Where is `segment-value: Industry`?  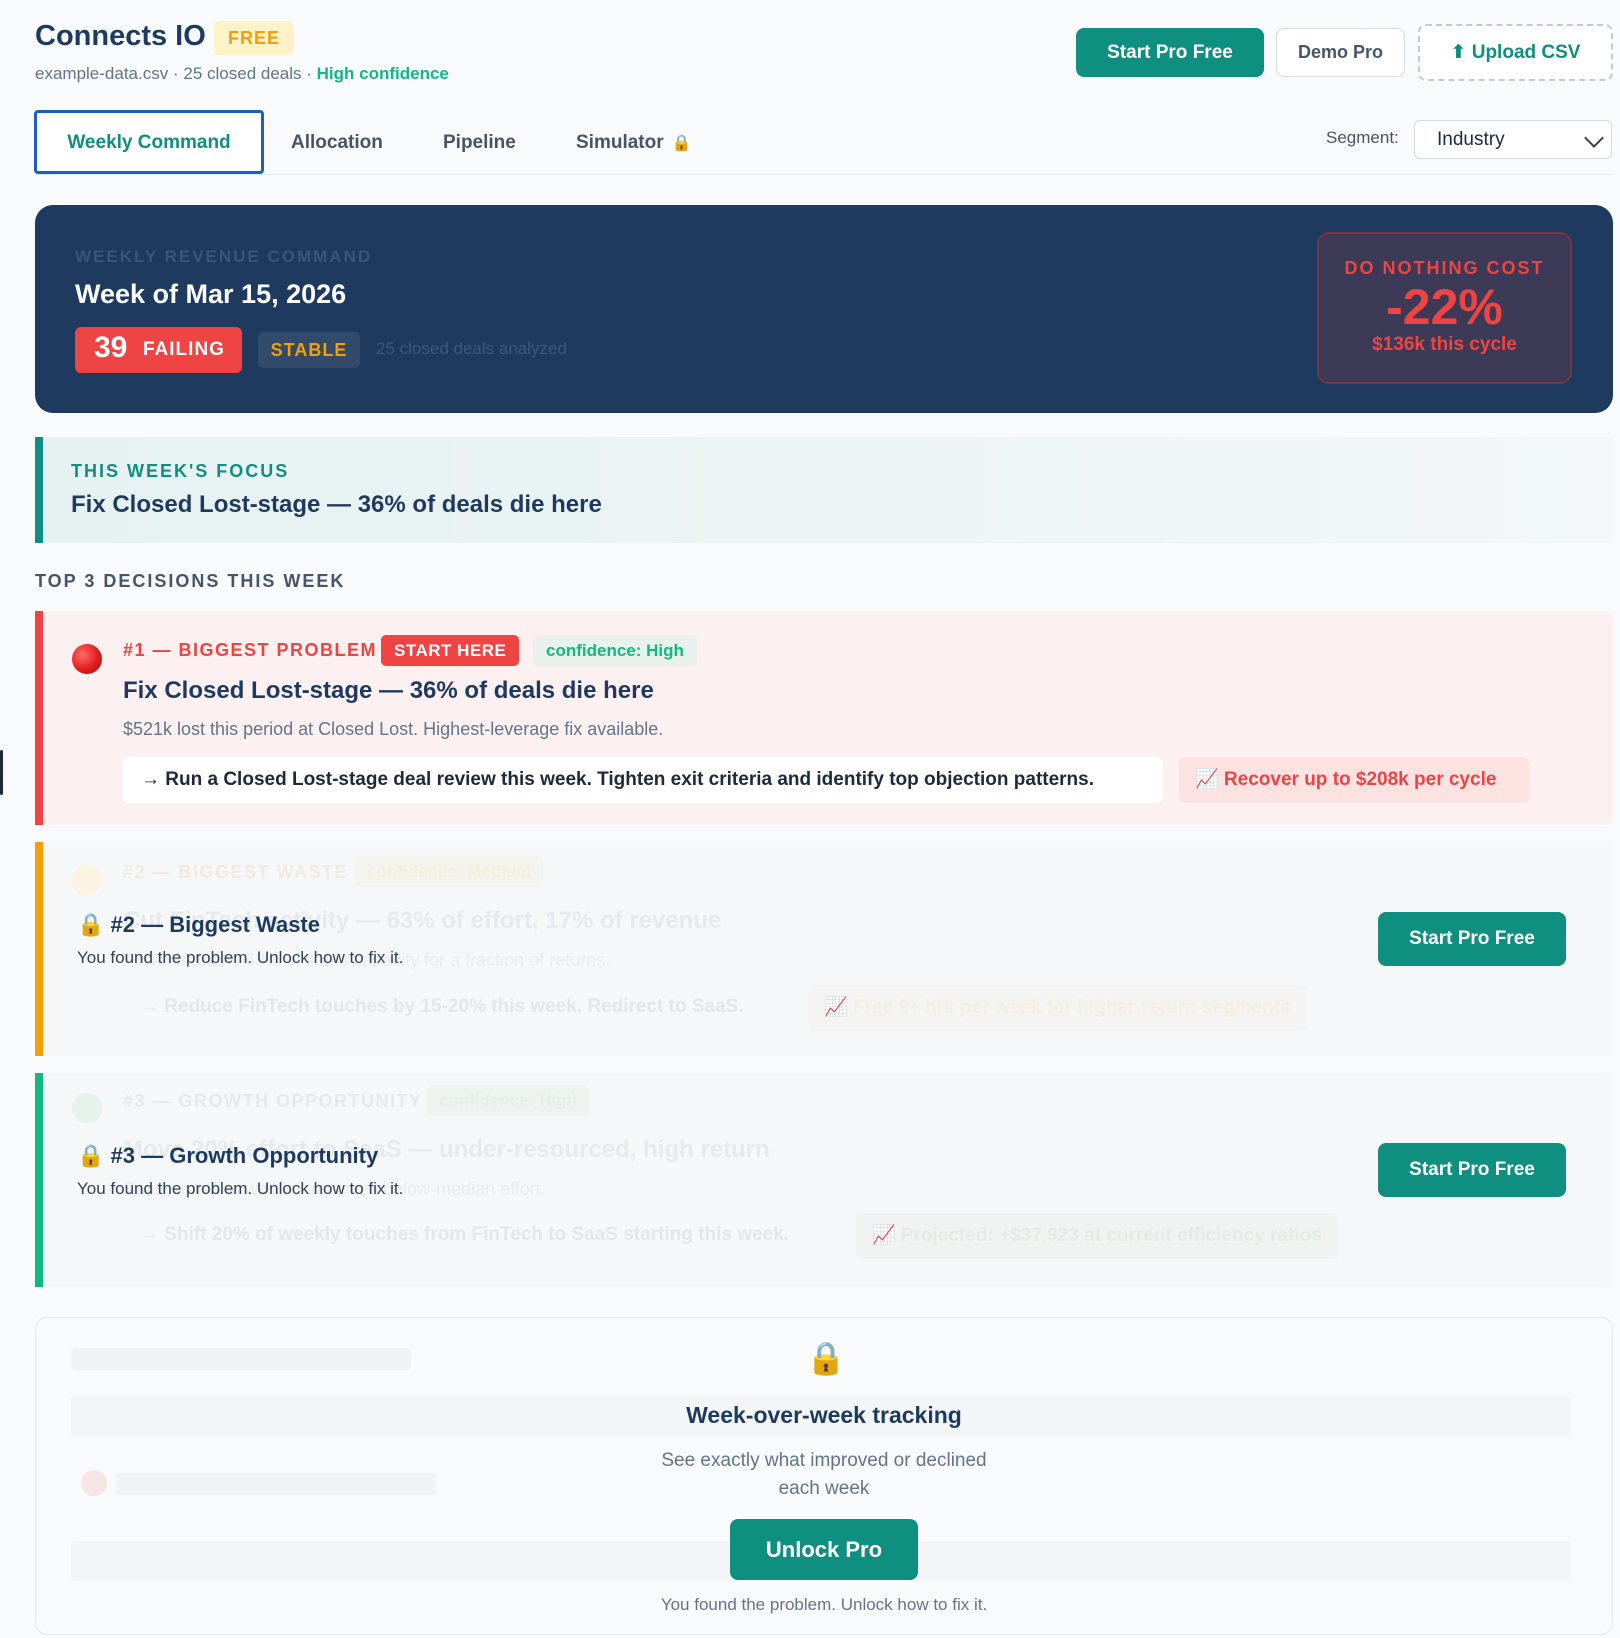
segment-value: Industry is located at coordinates (1471, 139).